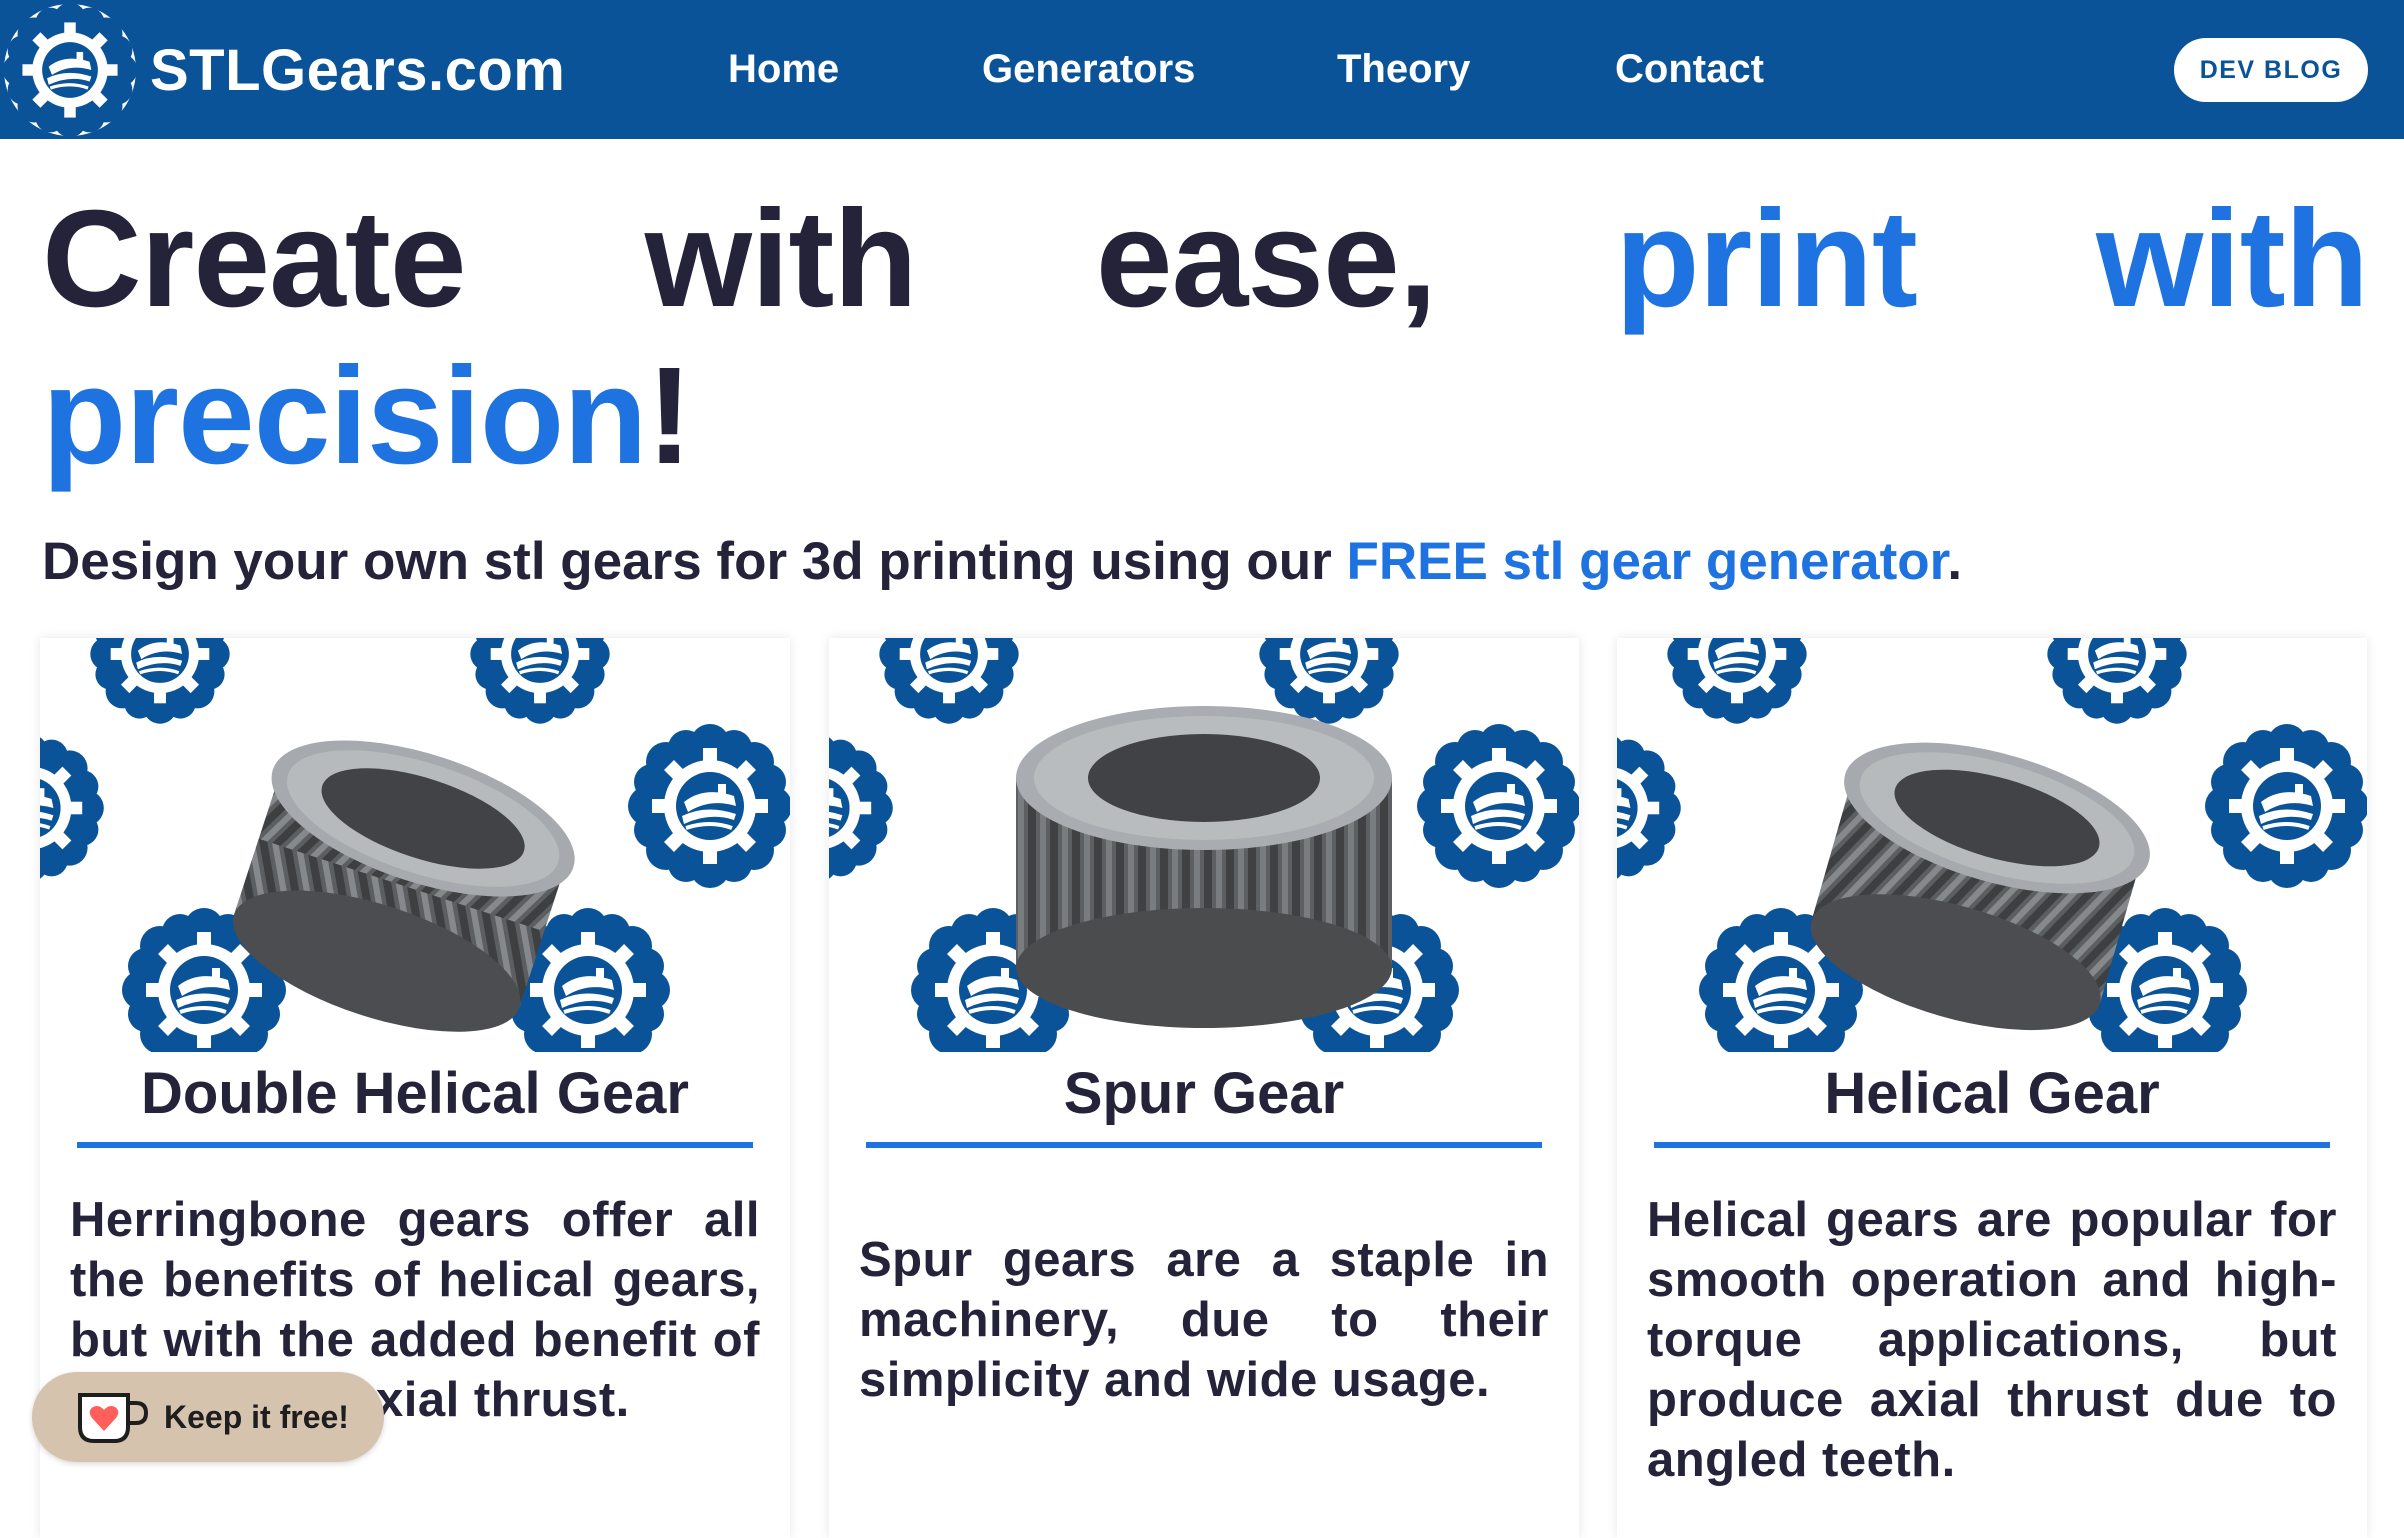  I want to click on hero-exclaim: !, so click(669, 416).